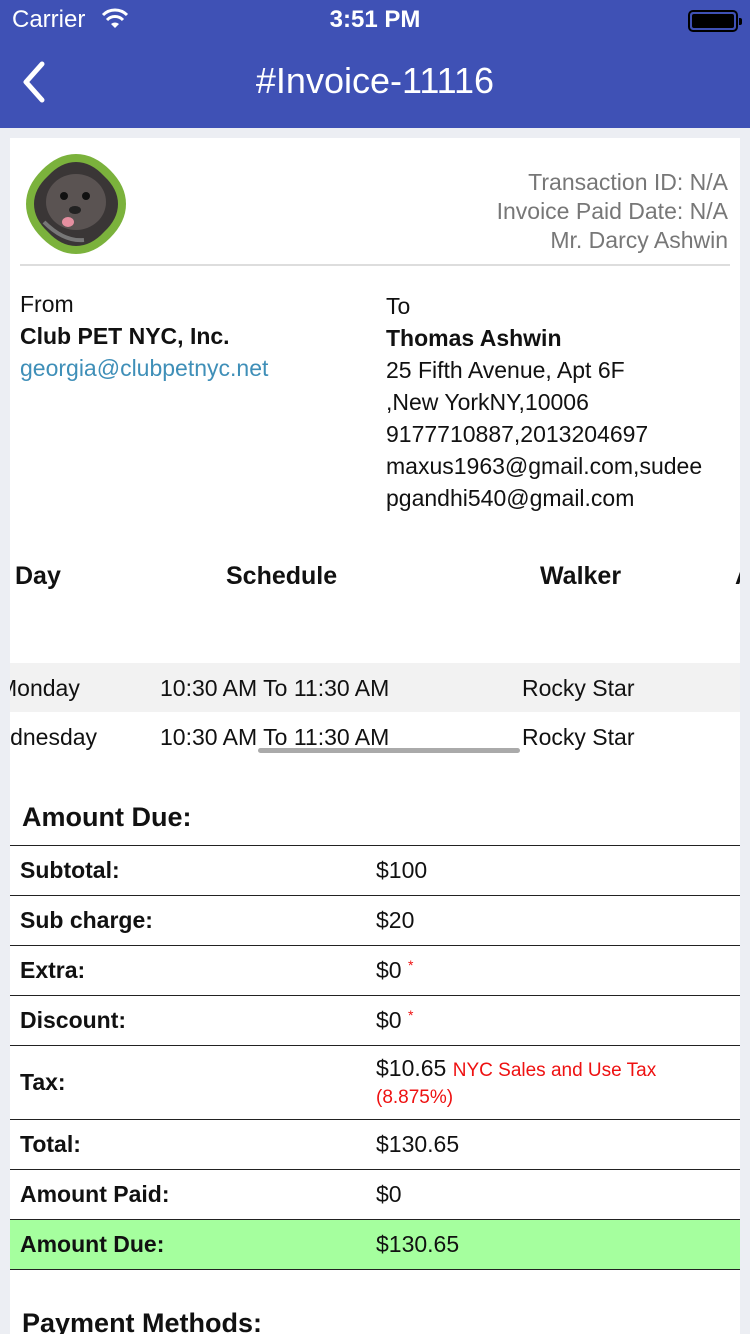  I want to click on header-extra: A, so click(737, 576).